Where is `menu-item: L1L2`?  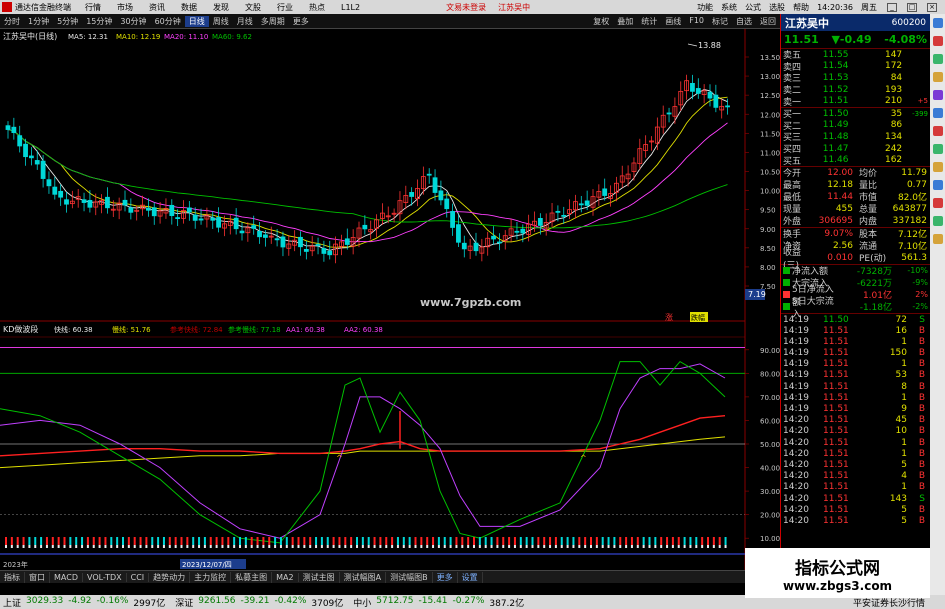
menu-item: L1L2 is located at coordinates (350, 7).